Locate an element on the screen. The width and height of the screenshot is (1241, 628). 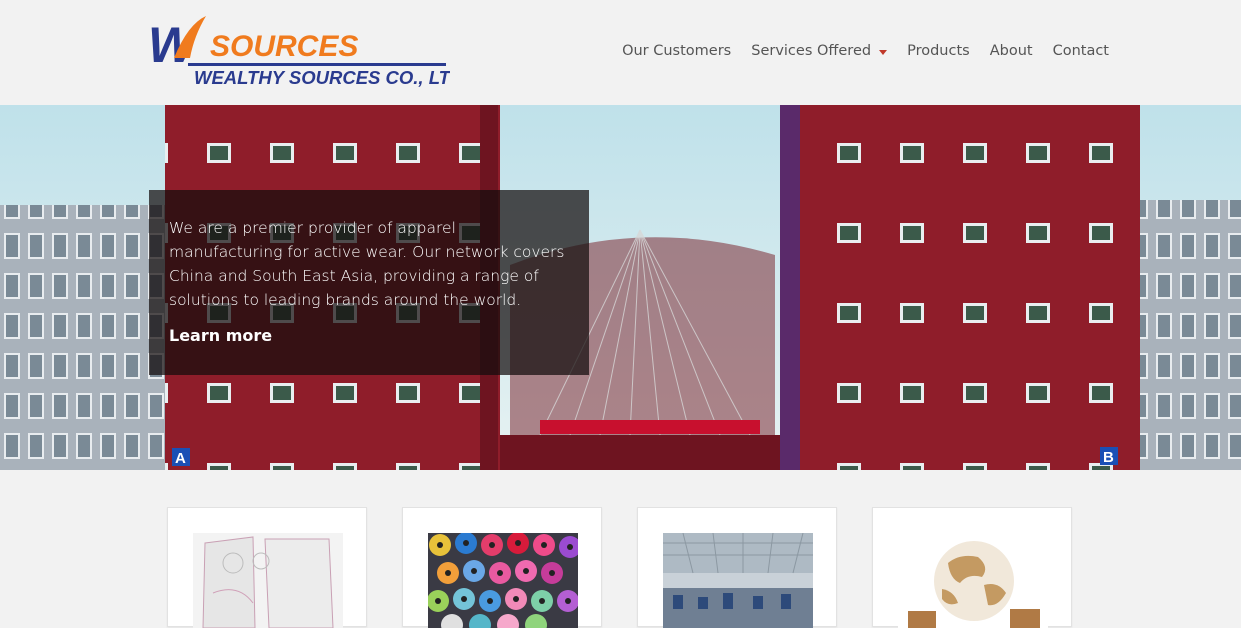
nav-label: Contact is located at coordinates (1080, 51).